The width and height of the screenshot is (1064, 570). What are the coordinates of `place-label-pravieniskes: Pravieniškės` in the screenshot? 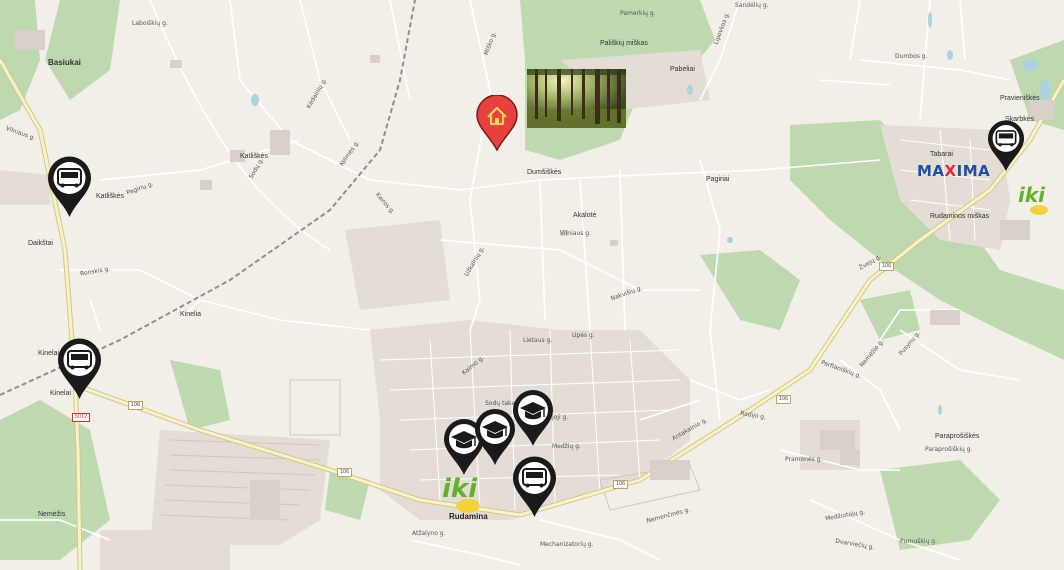 It's located at (1020, 98).